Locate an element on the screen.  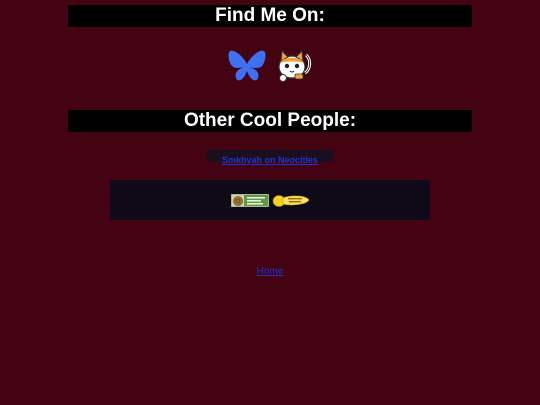
badges-panel is located at coordinates (270, 200).